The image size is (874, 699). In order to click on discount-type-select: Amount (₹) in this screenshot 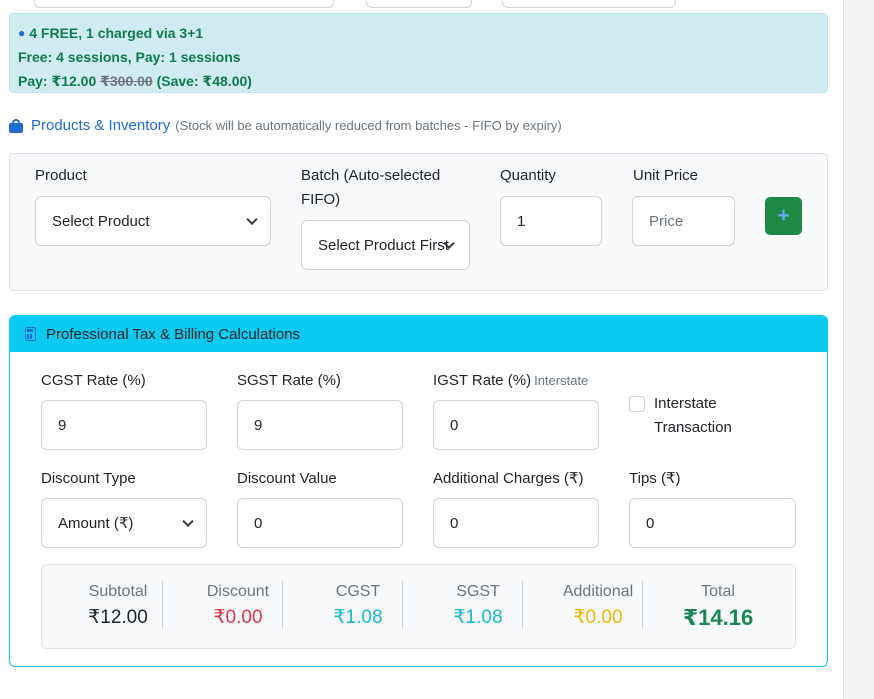, I will do `click(124, 523)`.